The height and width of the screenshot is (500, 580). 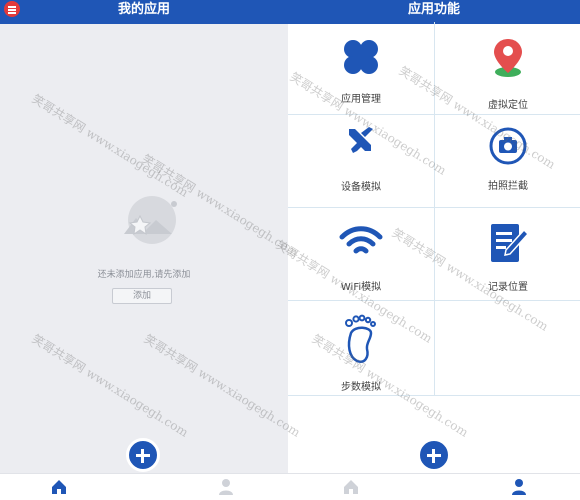 What do you see at coordinates (509, 243) in the screenshot?
I see `notepad-icon` at bounding box center [509, 243].